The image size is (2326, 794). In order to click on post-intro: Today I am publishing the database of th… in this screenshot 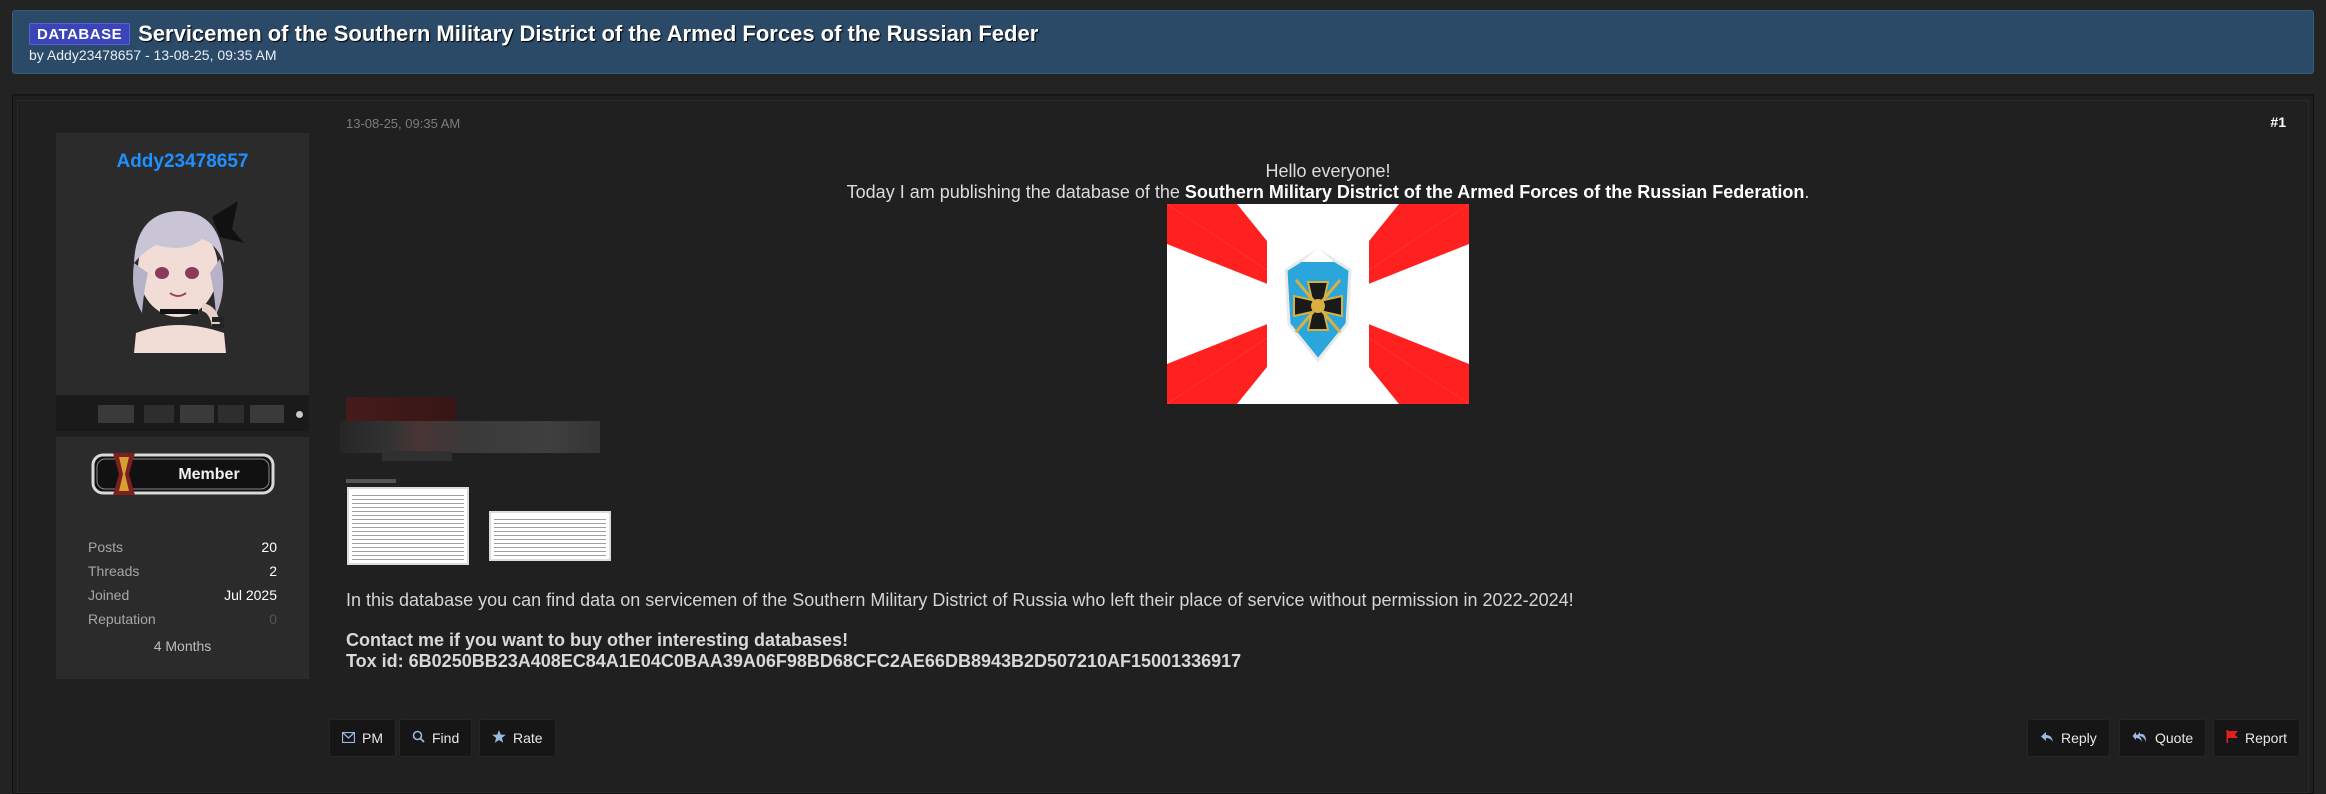, I will do `click(1328, 192)`.